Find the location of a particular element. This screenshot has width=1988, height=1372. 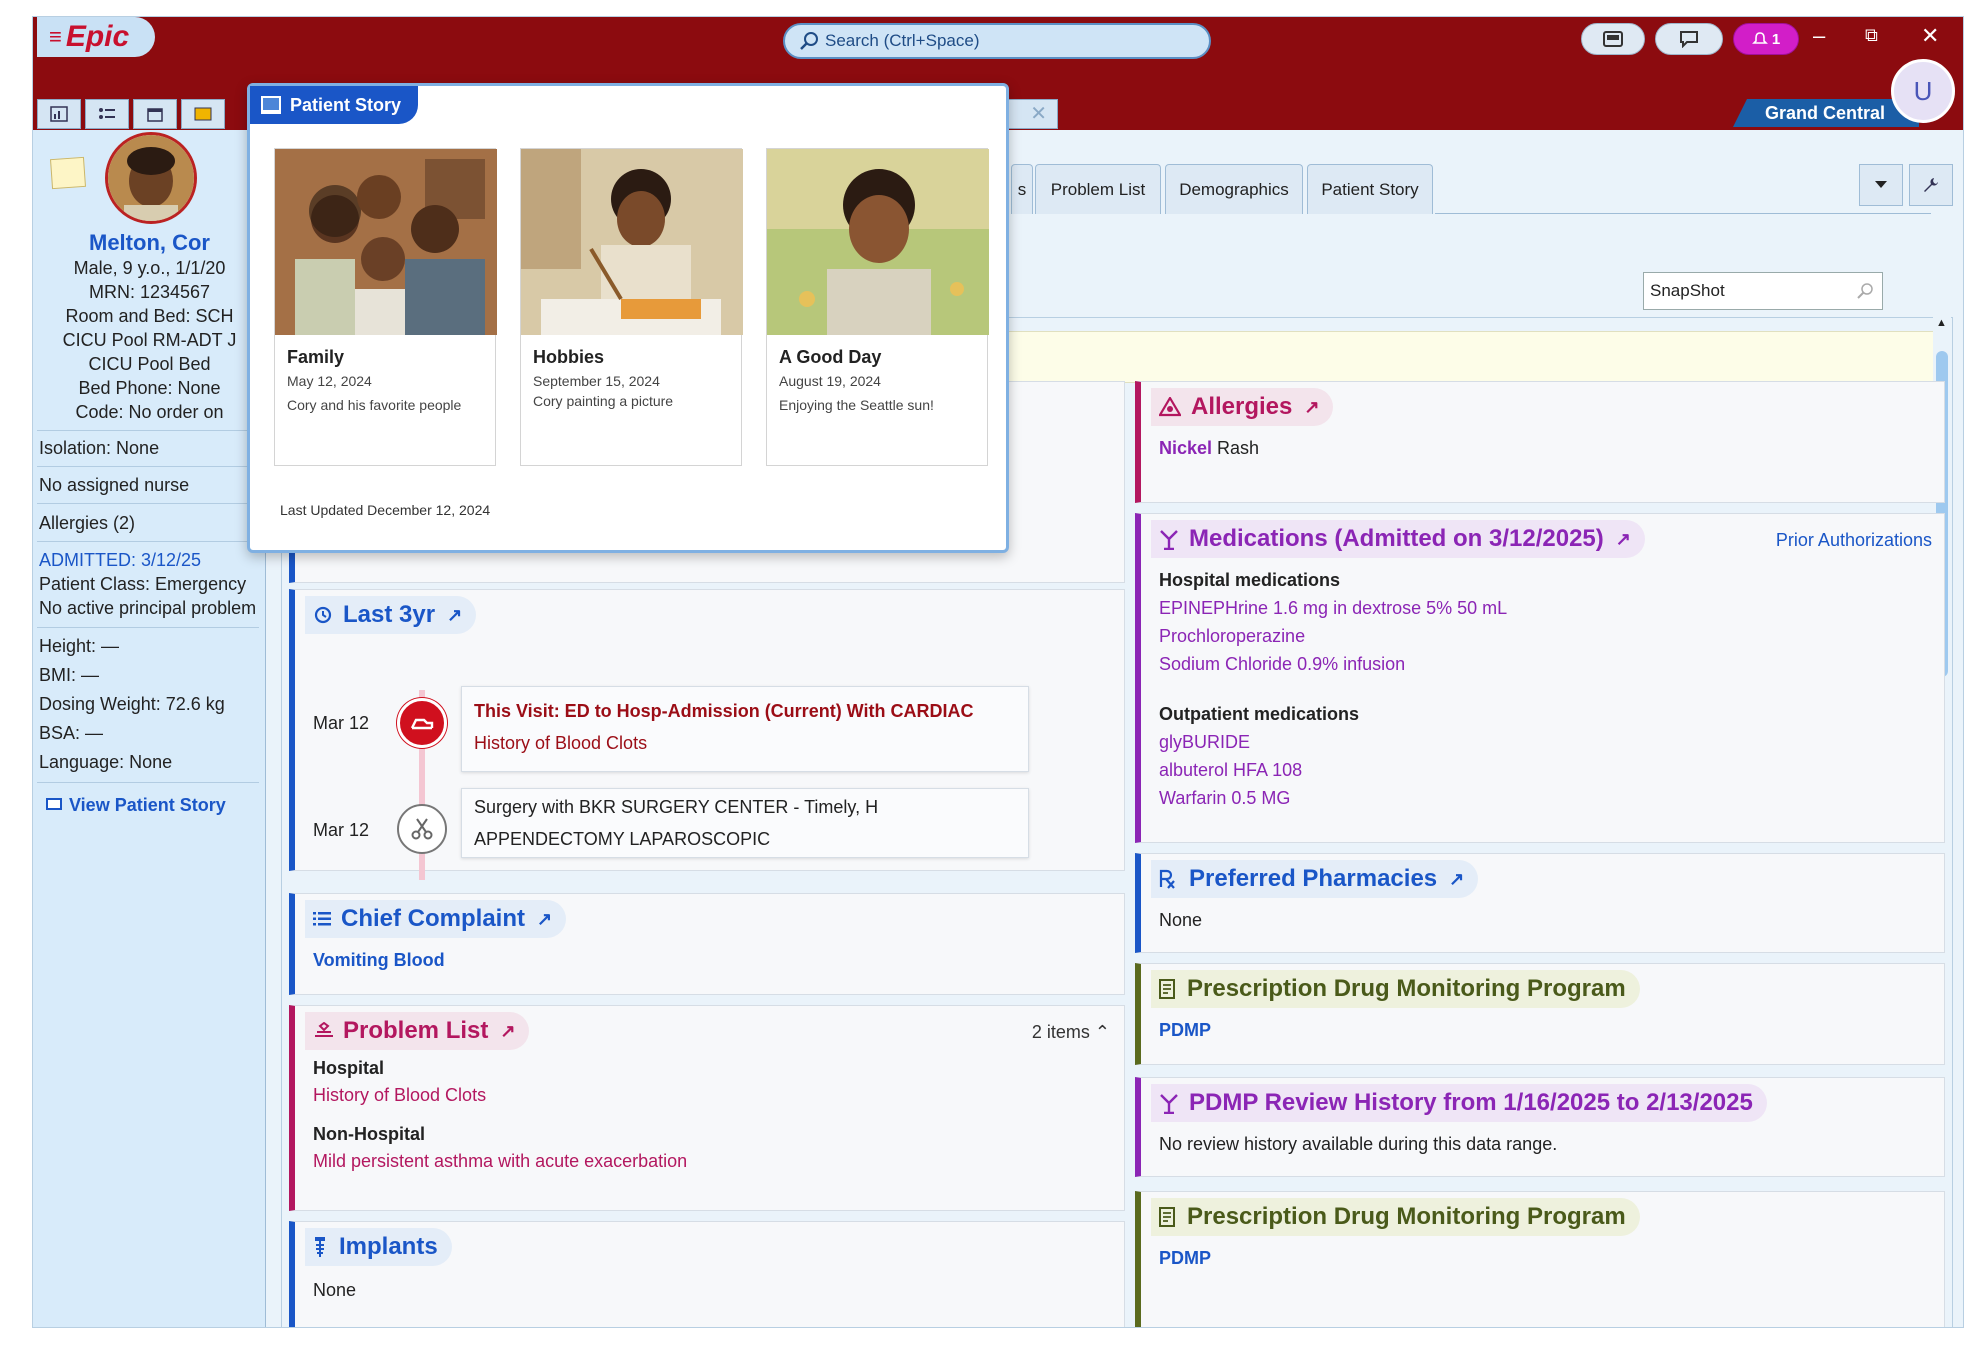

pdmp-title: Prescription Drug Monitoring Program is located at coordinates (1406, 988).